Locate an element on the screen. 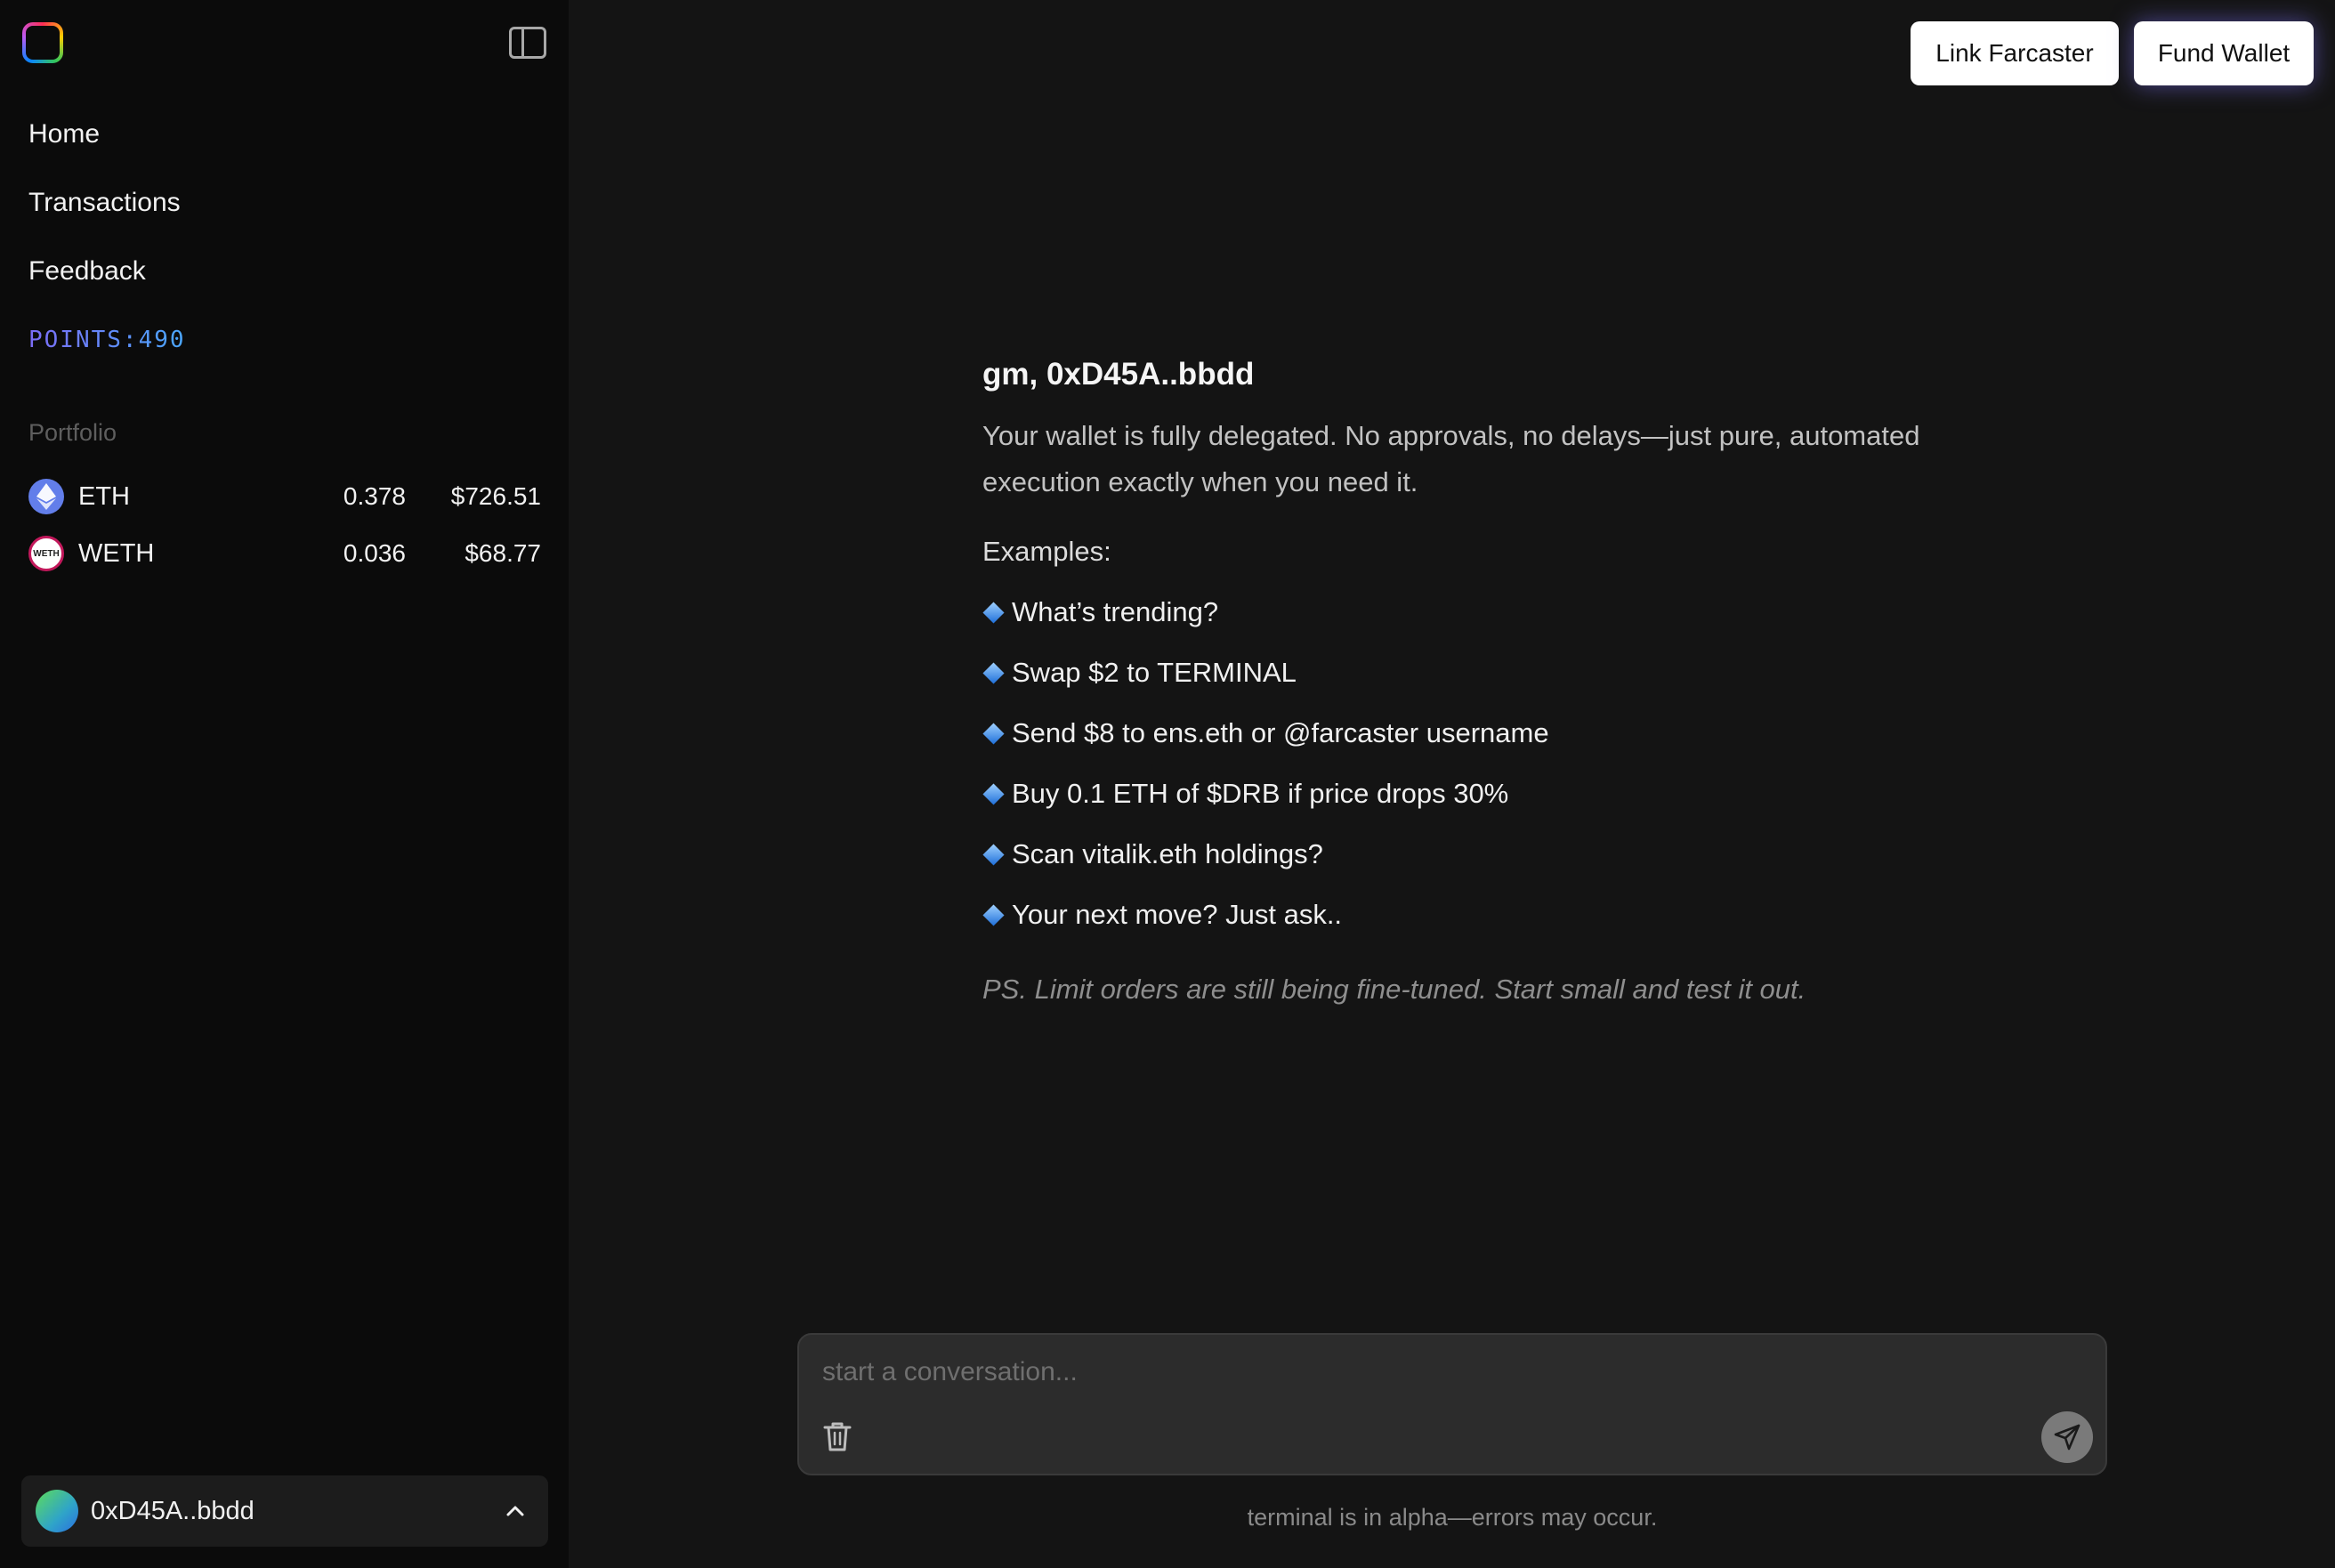  chevron-up-icon is located at coordinates (515, 1511).